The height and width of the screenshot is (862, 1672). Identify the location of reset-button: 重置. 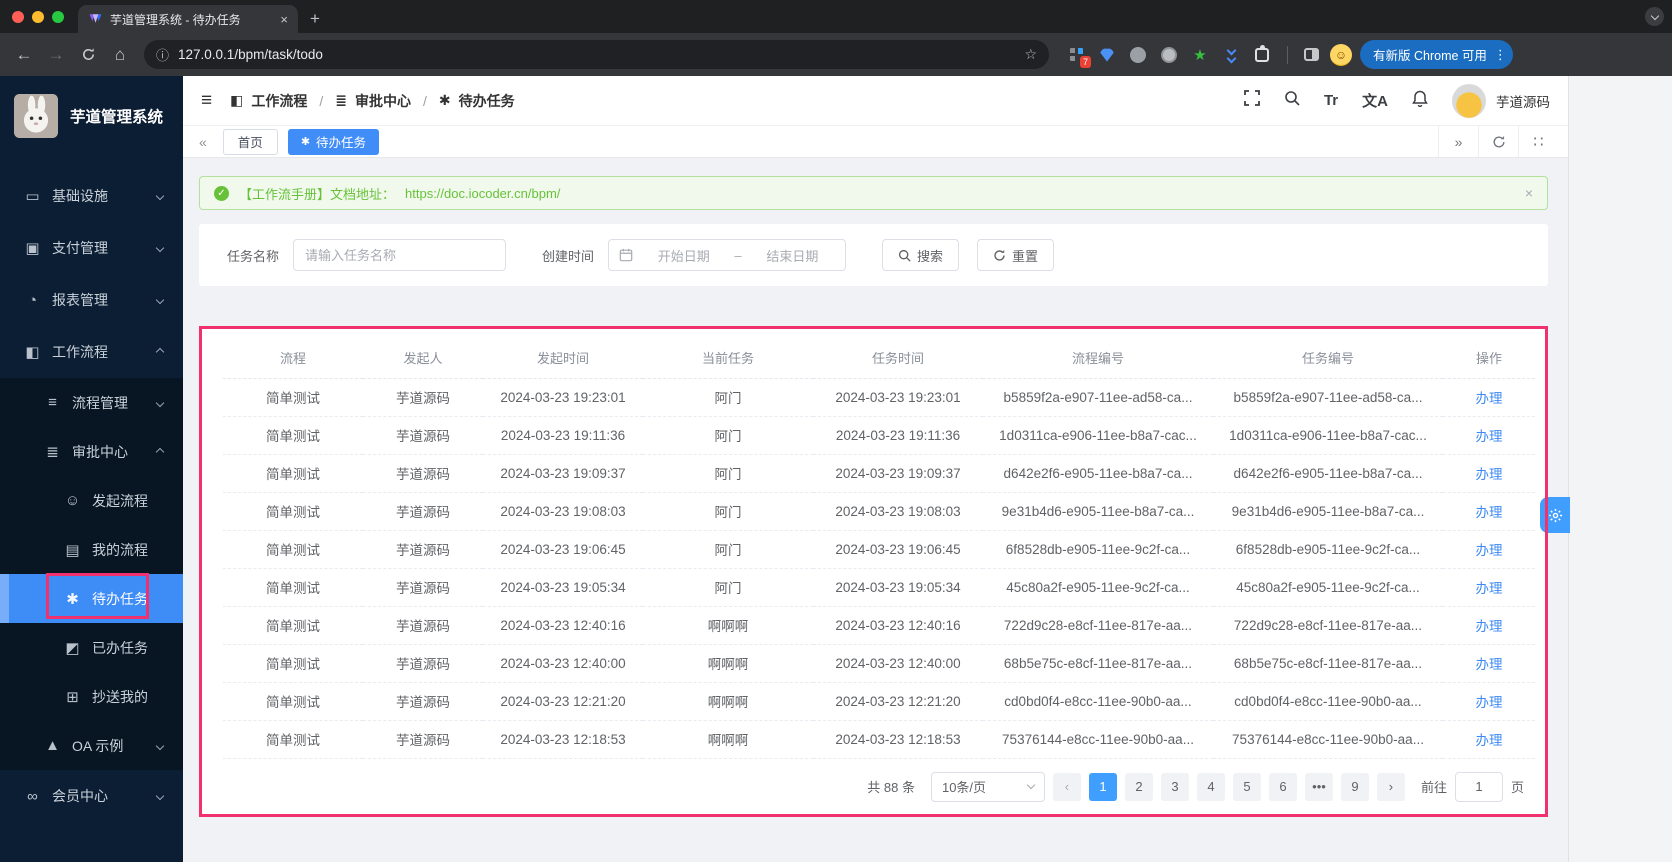
(1016, 255).